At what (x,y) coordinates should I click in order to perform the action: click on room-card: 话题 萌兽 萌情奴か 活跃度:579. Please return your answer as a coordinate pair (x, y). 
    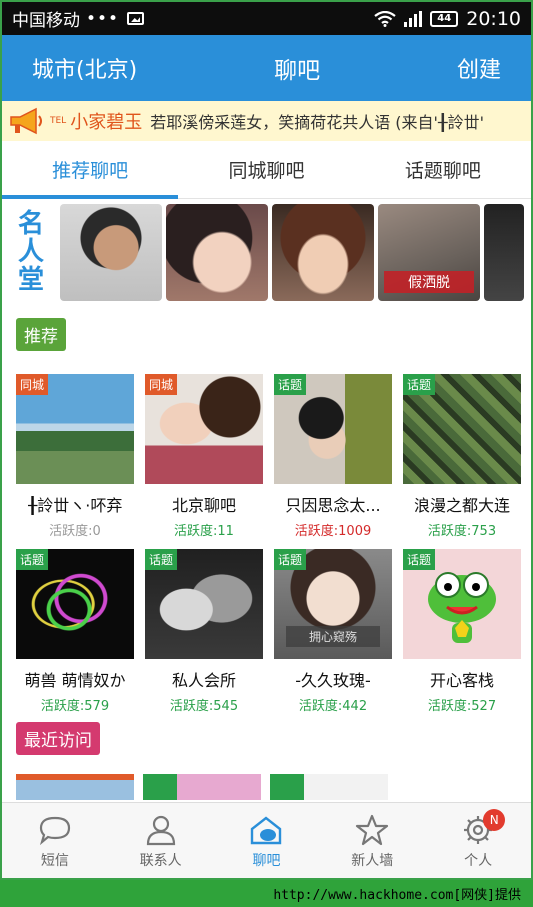
    Looking at the image, I should click on (75, 631).